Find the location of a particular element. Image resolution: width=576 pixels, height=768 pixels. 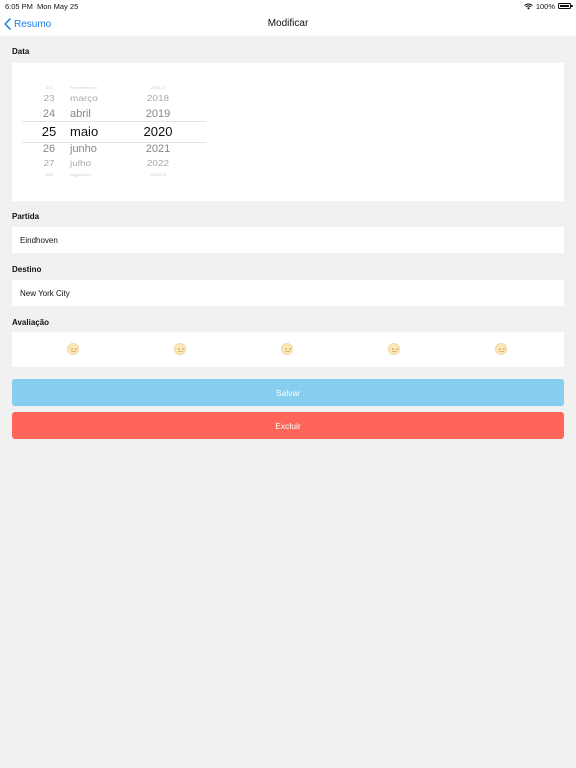

delete-button: Excluir is located at coordinates (288, 425).